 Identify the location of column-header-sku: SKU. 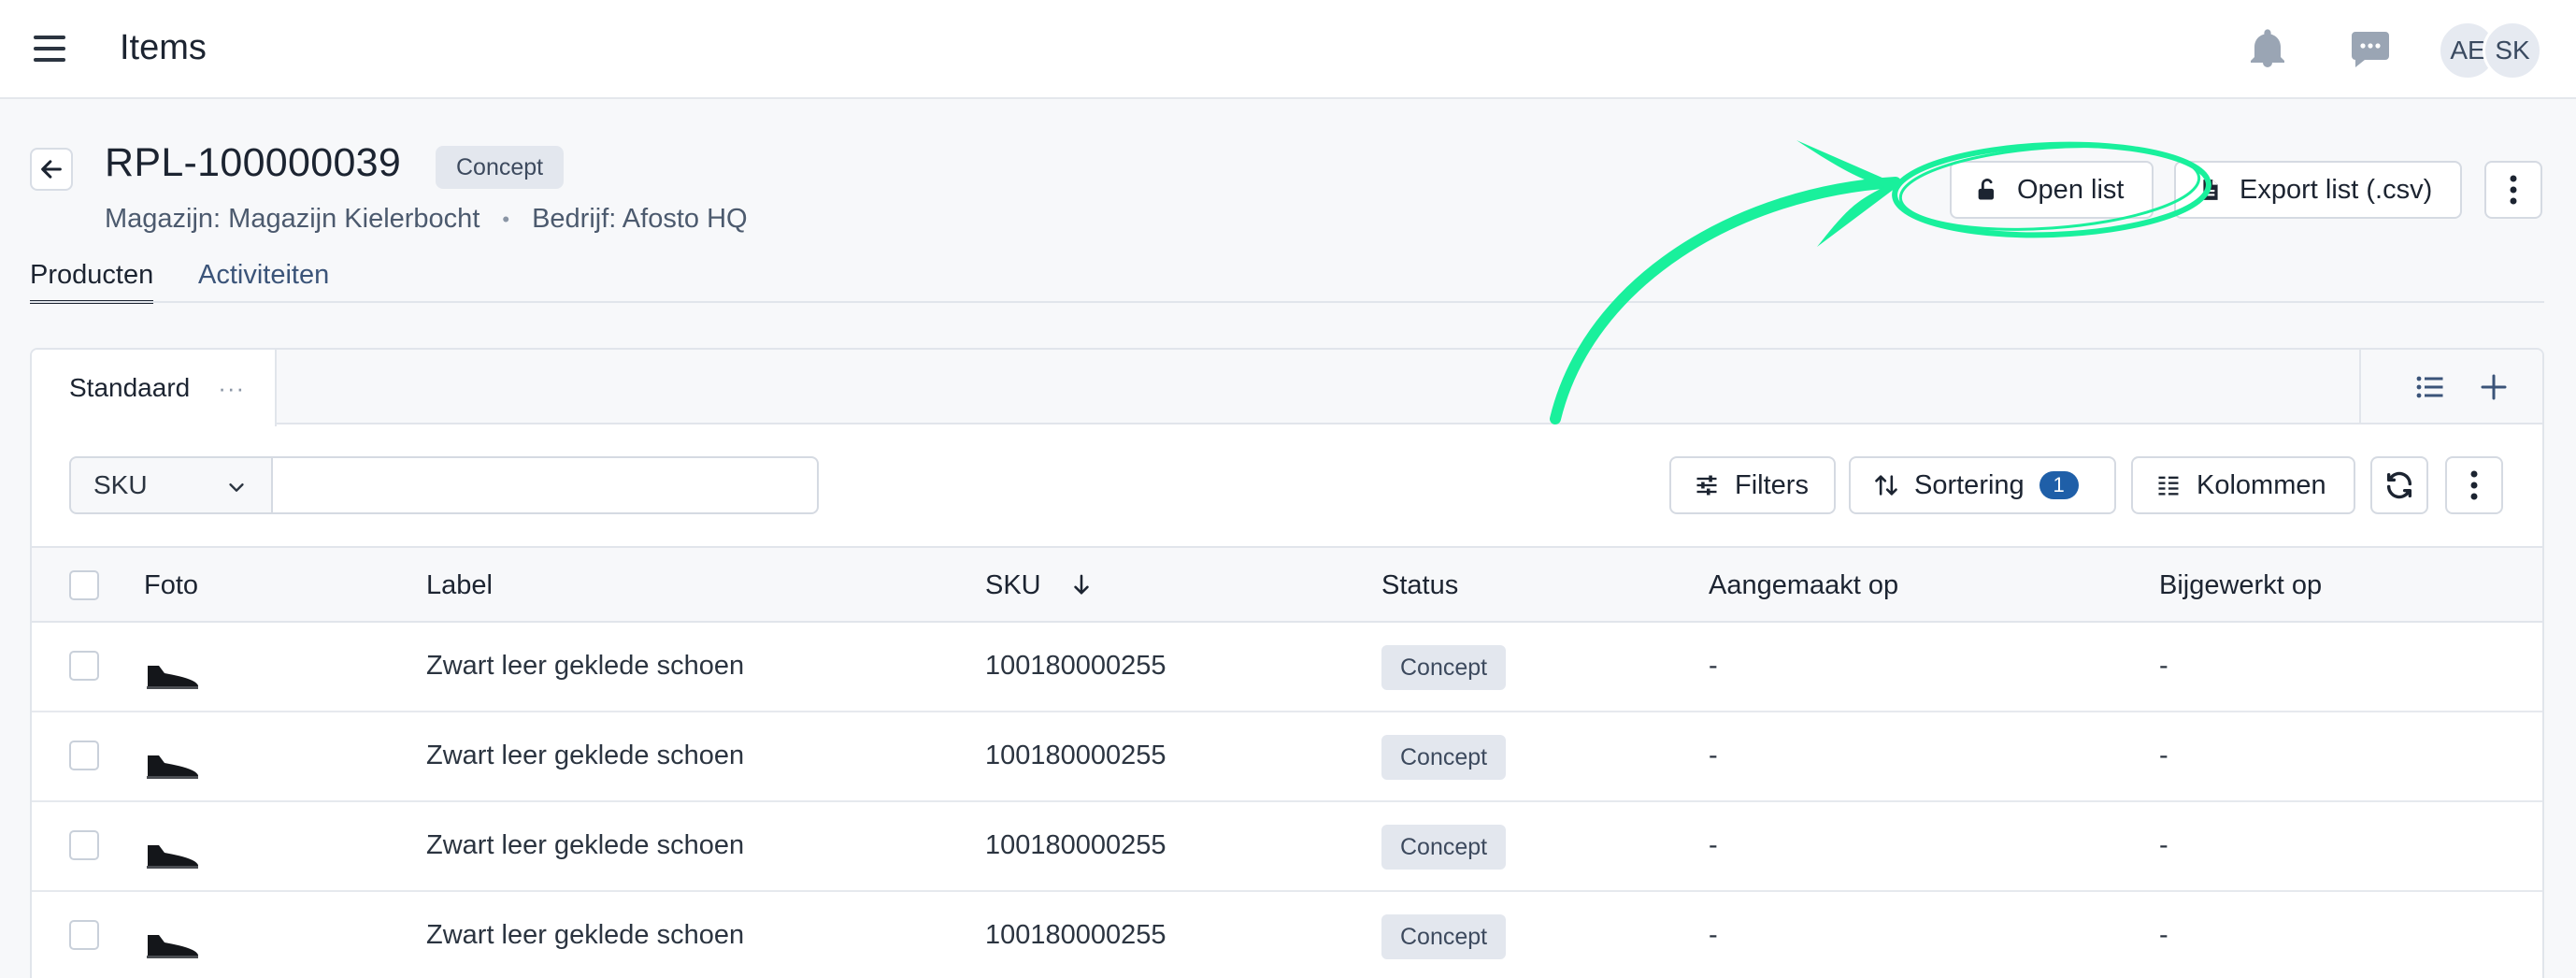
(1038, 585).